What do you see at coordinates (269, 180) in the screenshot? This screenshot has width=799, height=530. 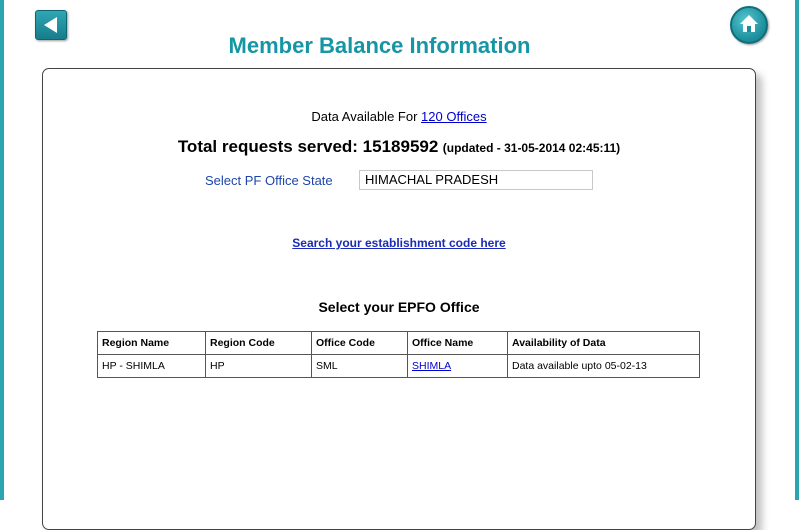 I see `state-select-label: Select PF Office State` at bounding box center [269, 180].